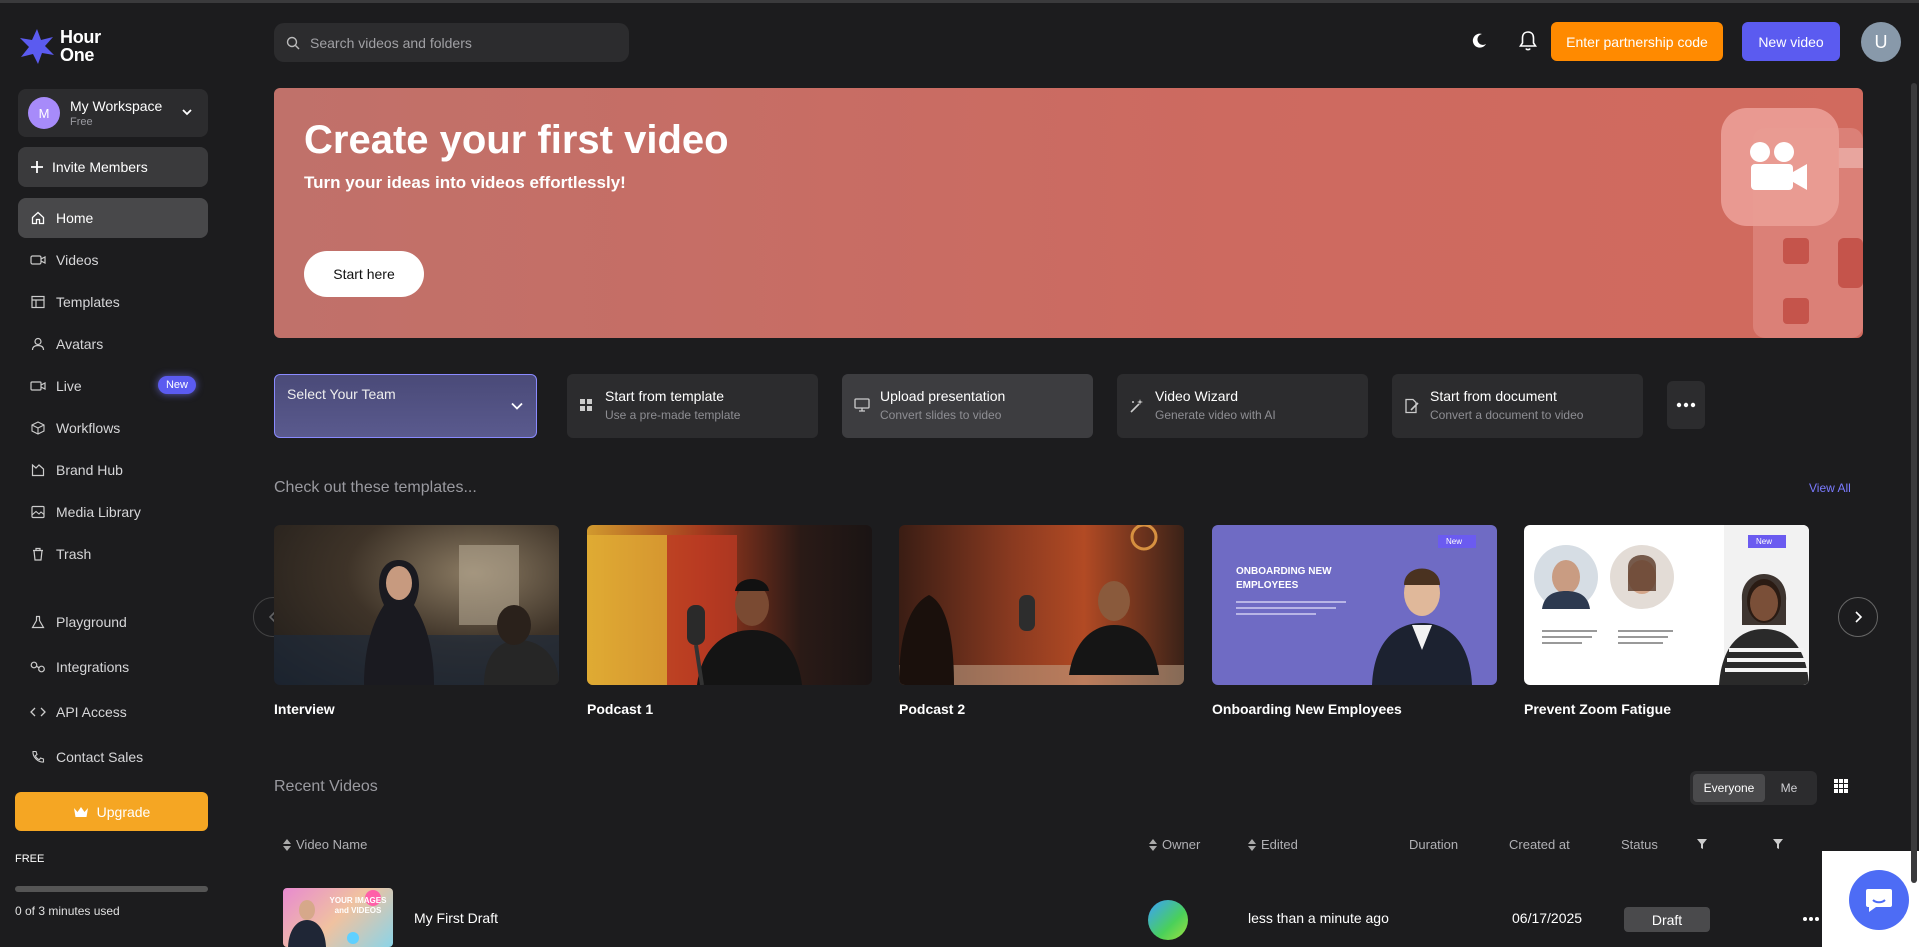 The image size is (1919, 947). I want to click on workspace-switcher: M My Workspace Free, so click(113, 113).